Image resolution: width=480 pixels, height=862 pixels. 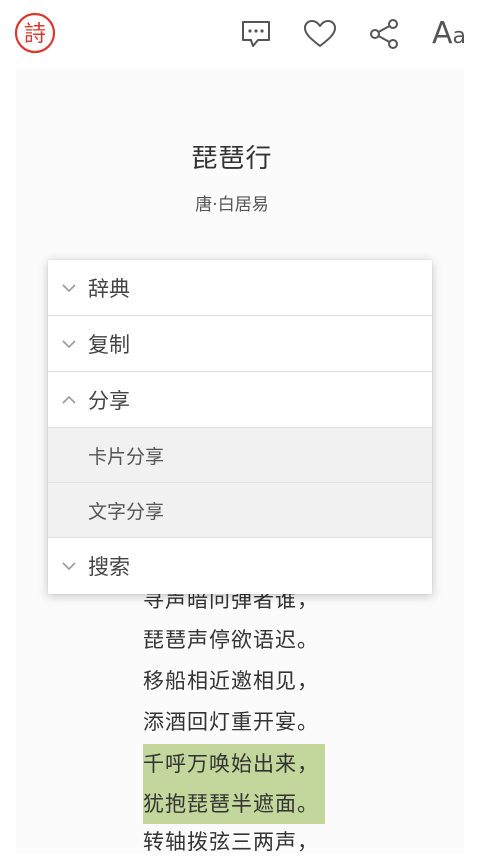 I want to click on menu-item-share: 分享, so click(x=240, y=400).